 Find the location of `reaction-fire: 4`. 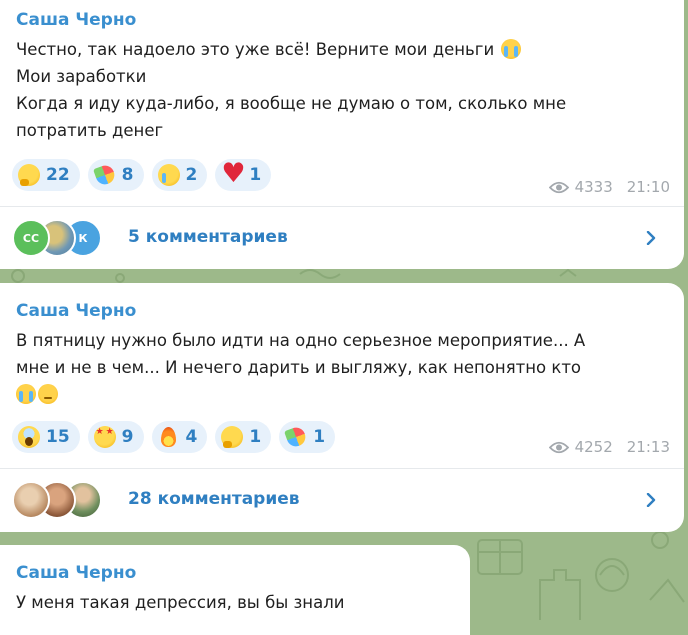

reaction-fire: 4 is located at coordinates (179, 437).